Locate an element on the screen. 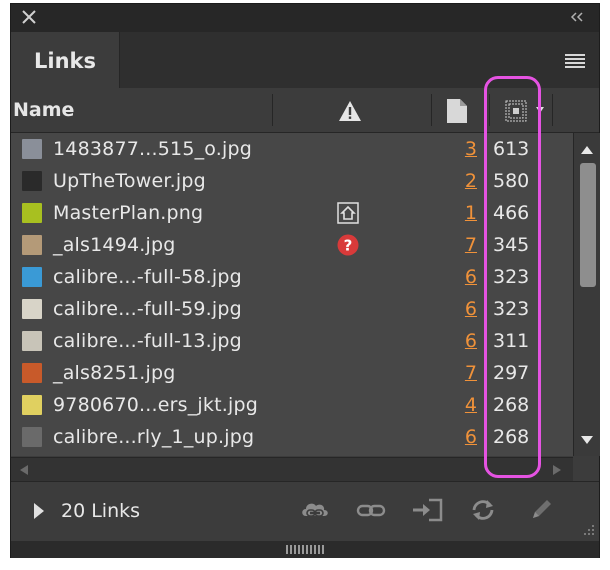 The image size is (610, 570). panel-menu-icon is located at coordinates (575, 61).